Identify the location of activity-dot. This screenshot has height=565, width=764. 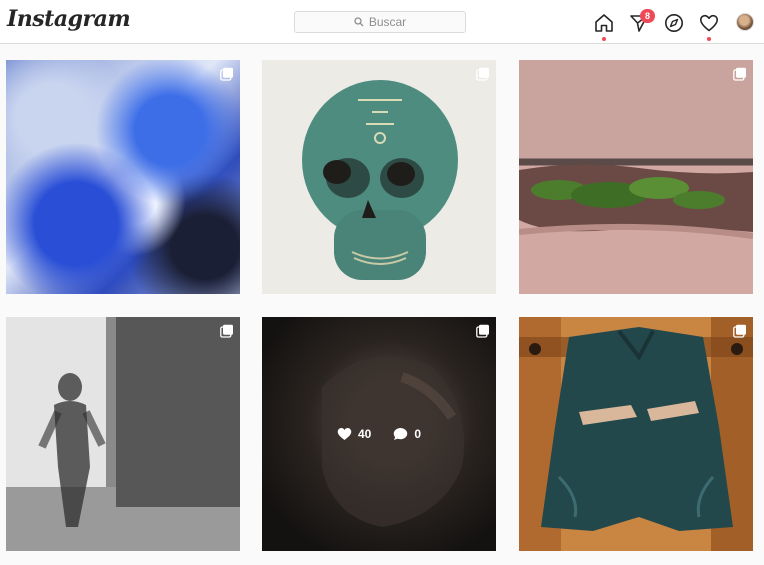
(709, 39).